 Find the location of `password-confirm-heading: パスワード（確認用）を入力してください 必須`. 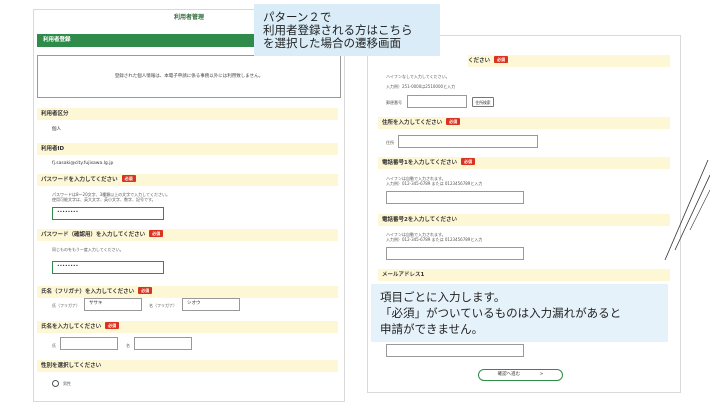

password-confirm-heading: パスワード（確認用）を入力してください 必須 is located at coordinates (187, 235).